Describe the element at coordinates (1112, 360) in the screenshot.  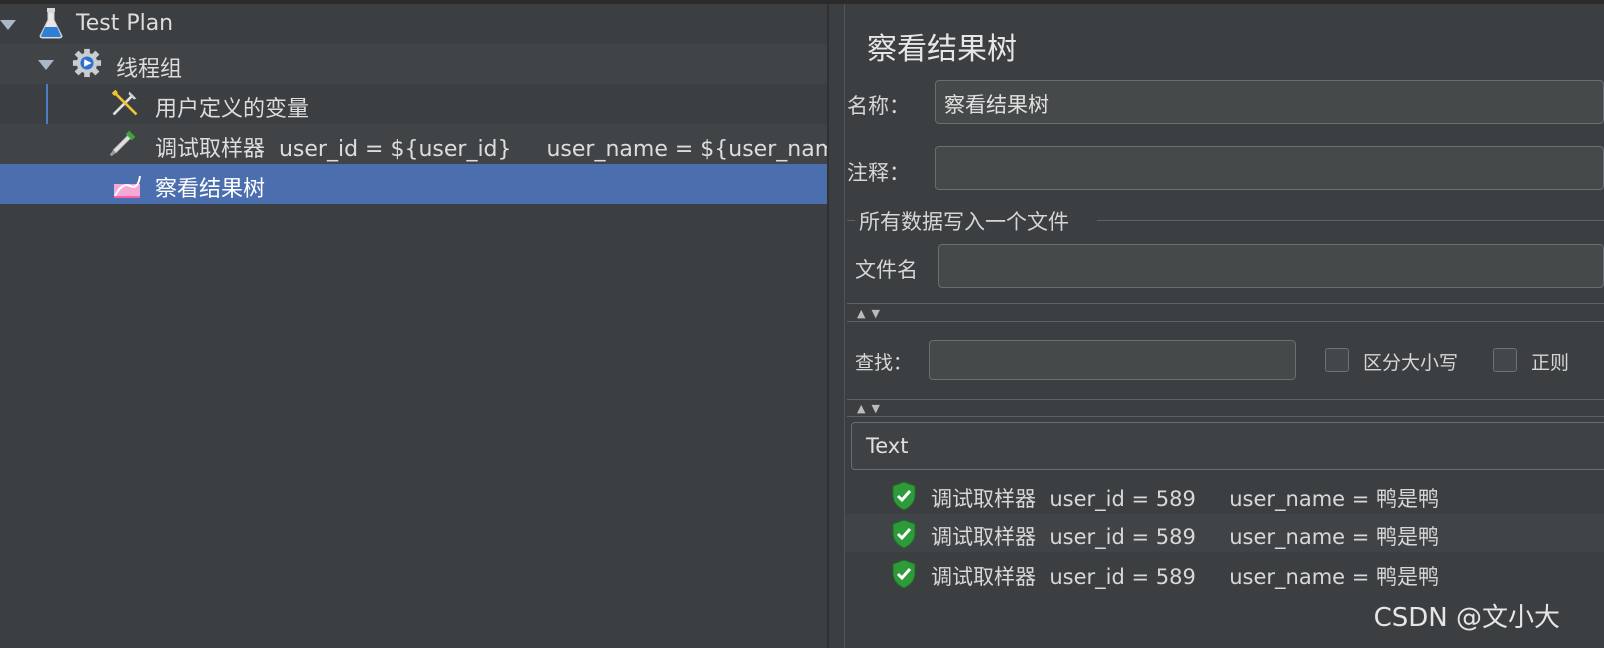
I see `search-input` at that location.